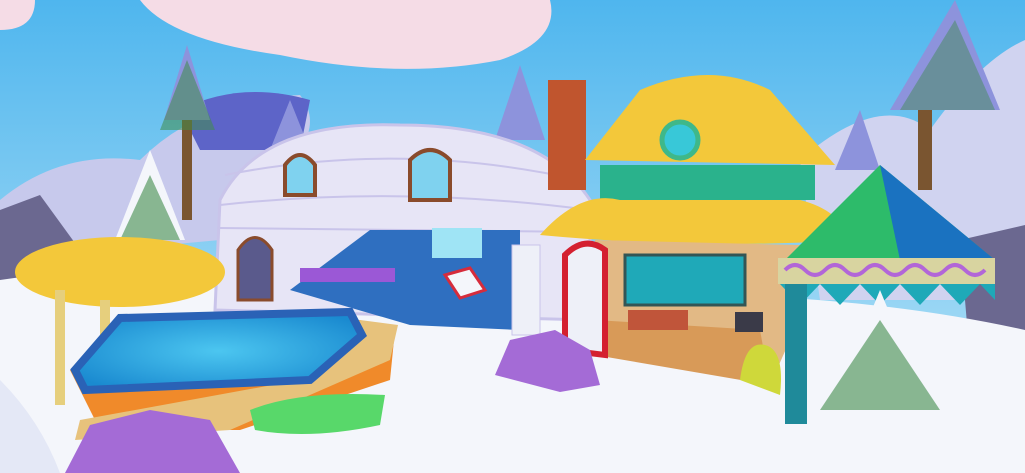  Describe the element at coordinates (707, 182) in the screenshot. I see `house-upper-wall` at that location.